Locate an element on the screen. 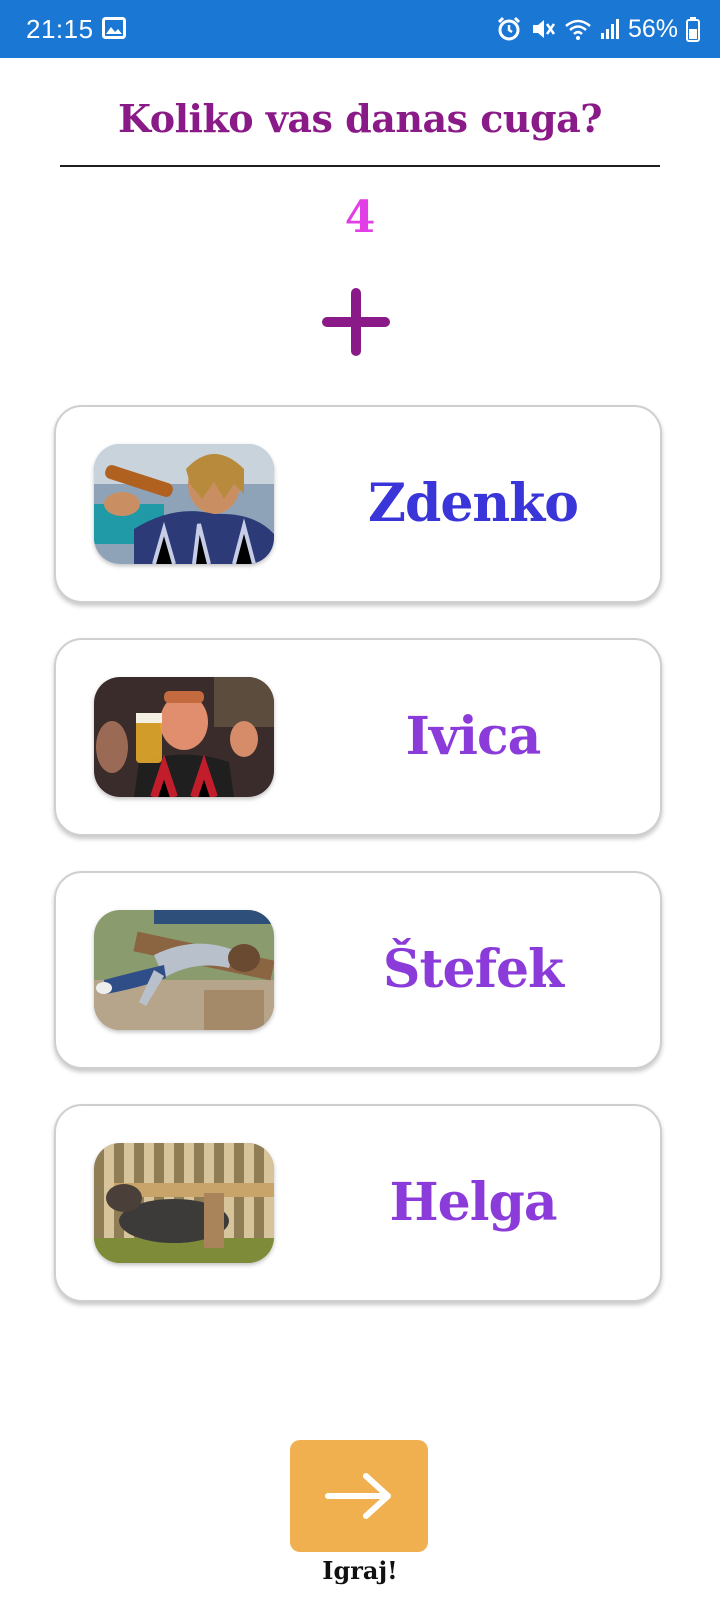 The height and width of the screenshot is (1600, 720). player-card: Ivica is located at coordinates (358, 737).